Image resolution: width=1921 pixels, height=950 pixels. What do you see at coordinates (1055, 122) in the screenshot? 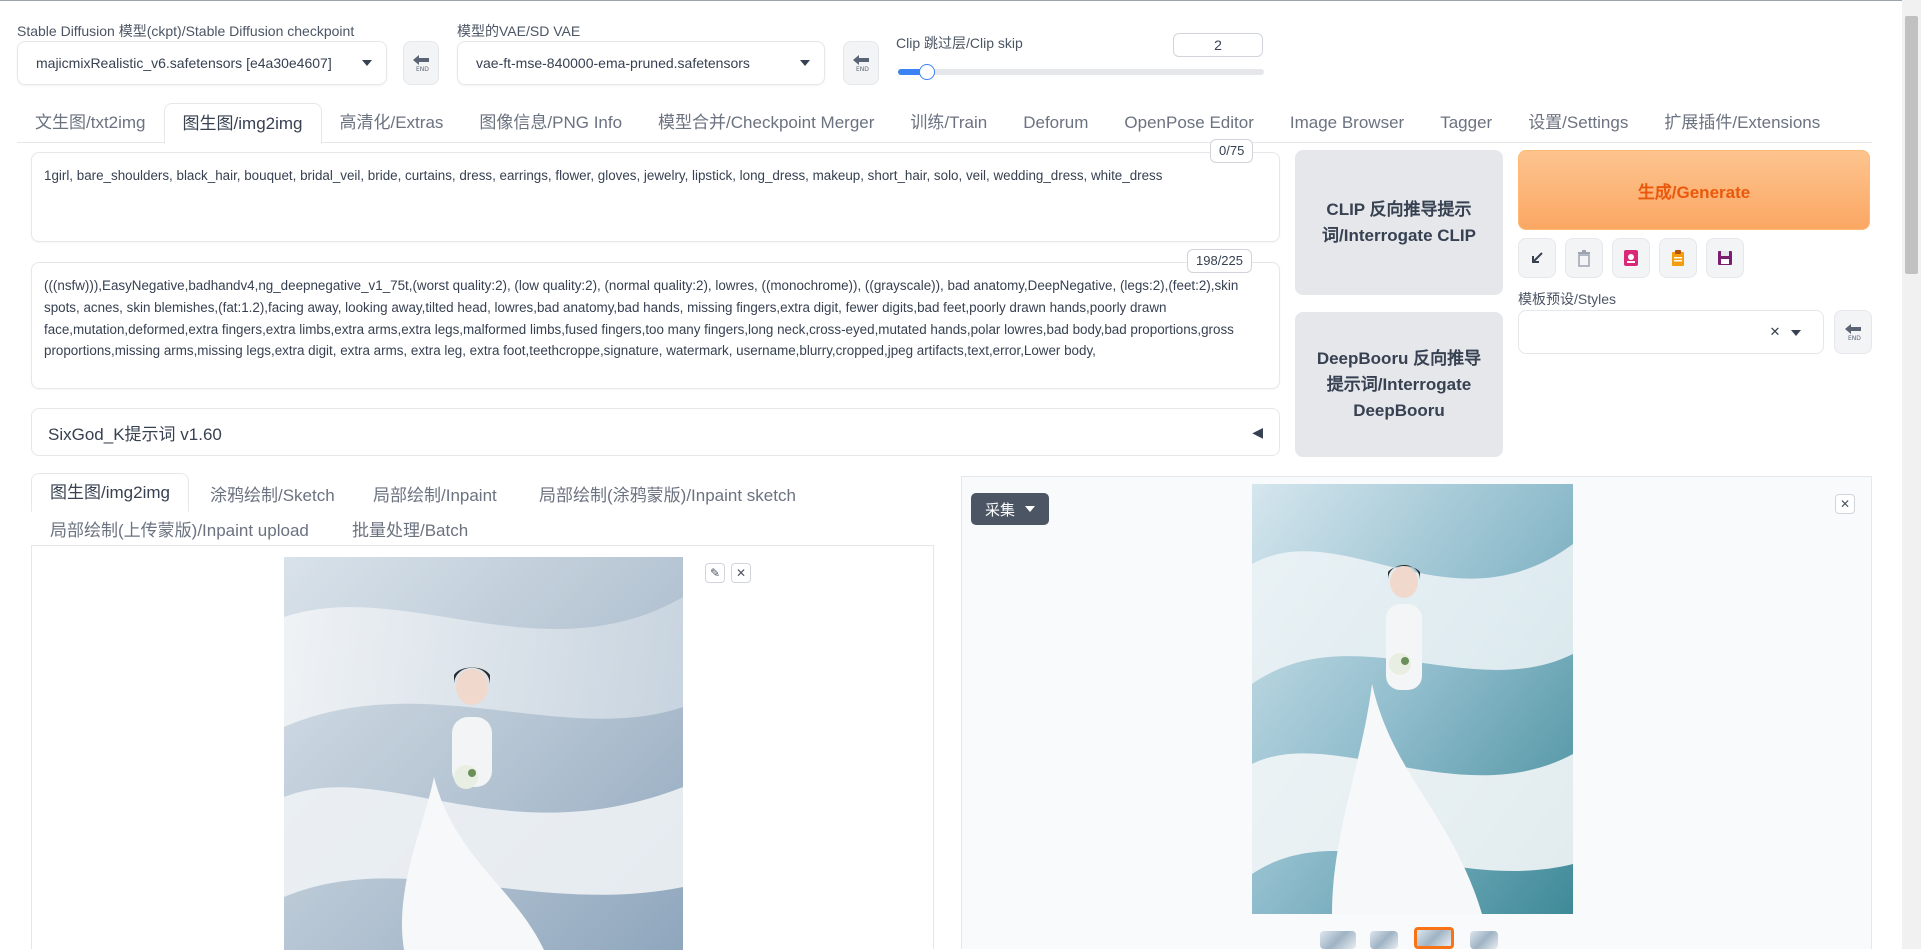
I see `tab-deforum: Deforum` at bounding box center [1055, 122].